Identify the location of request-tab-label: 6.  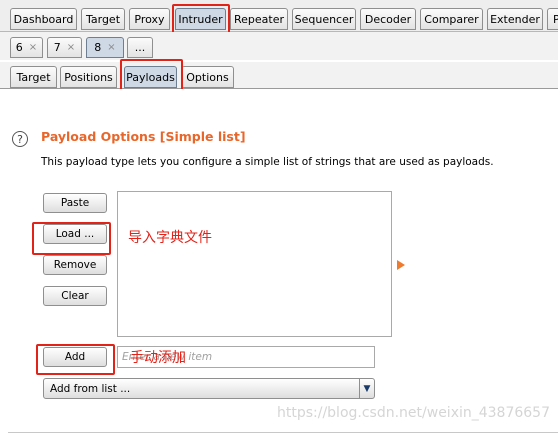
(19, 47).